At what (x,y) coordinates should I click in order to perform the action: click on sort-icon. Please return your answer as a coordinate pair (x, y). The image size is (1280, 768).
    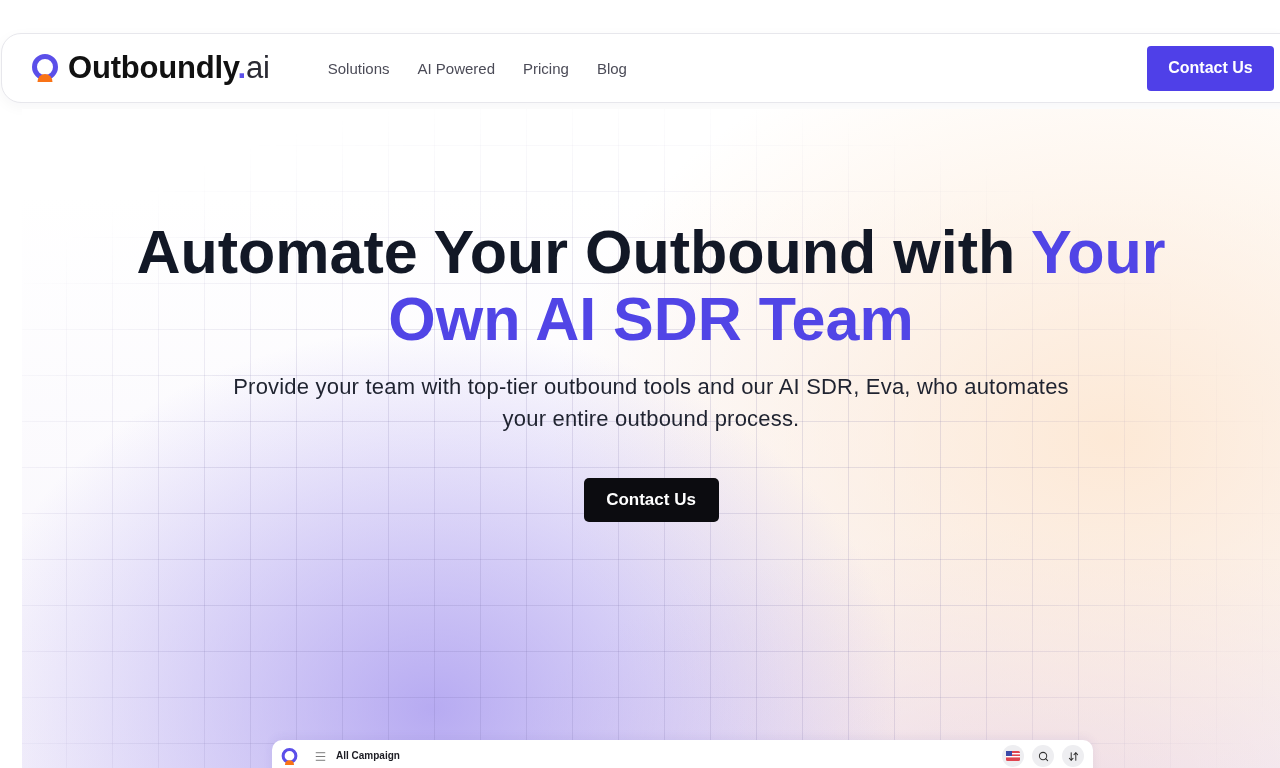
    Looking at the image, I should click on (1073, 756).